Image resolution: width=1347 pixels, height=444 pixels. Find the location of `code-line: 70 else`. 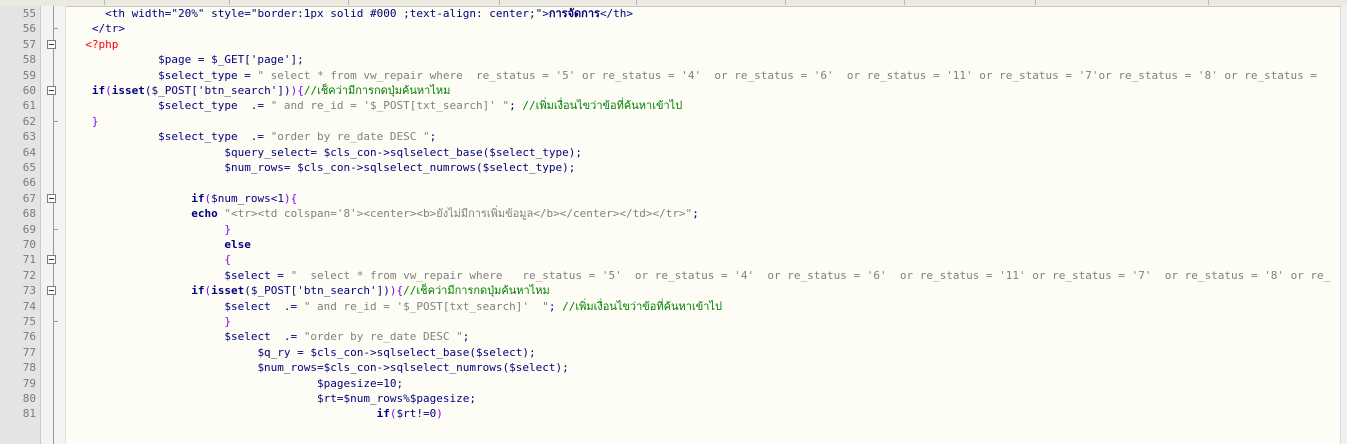

code-line: 70 else is located at coordinates (682, 244).